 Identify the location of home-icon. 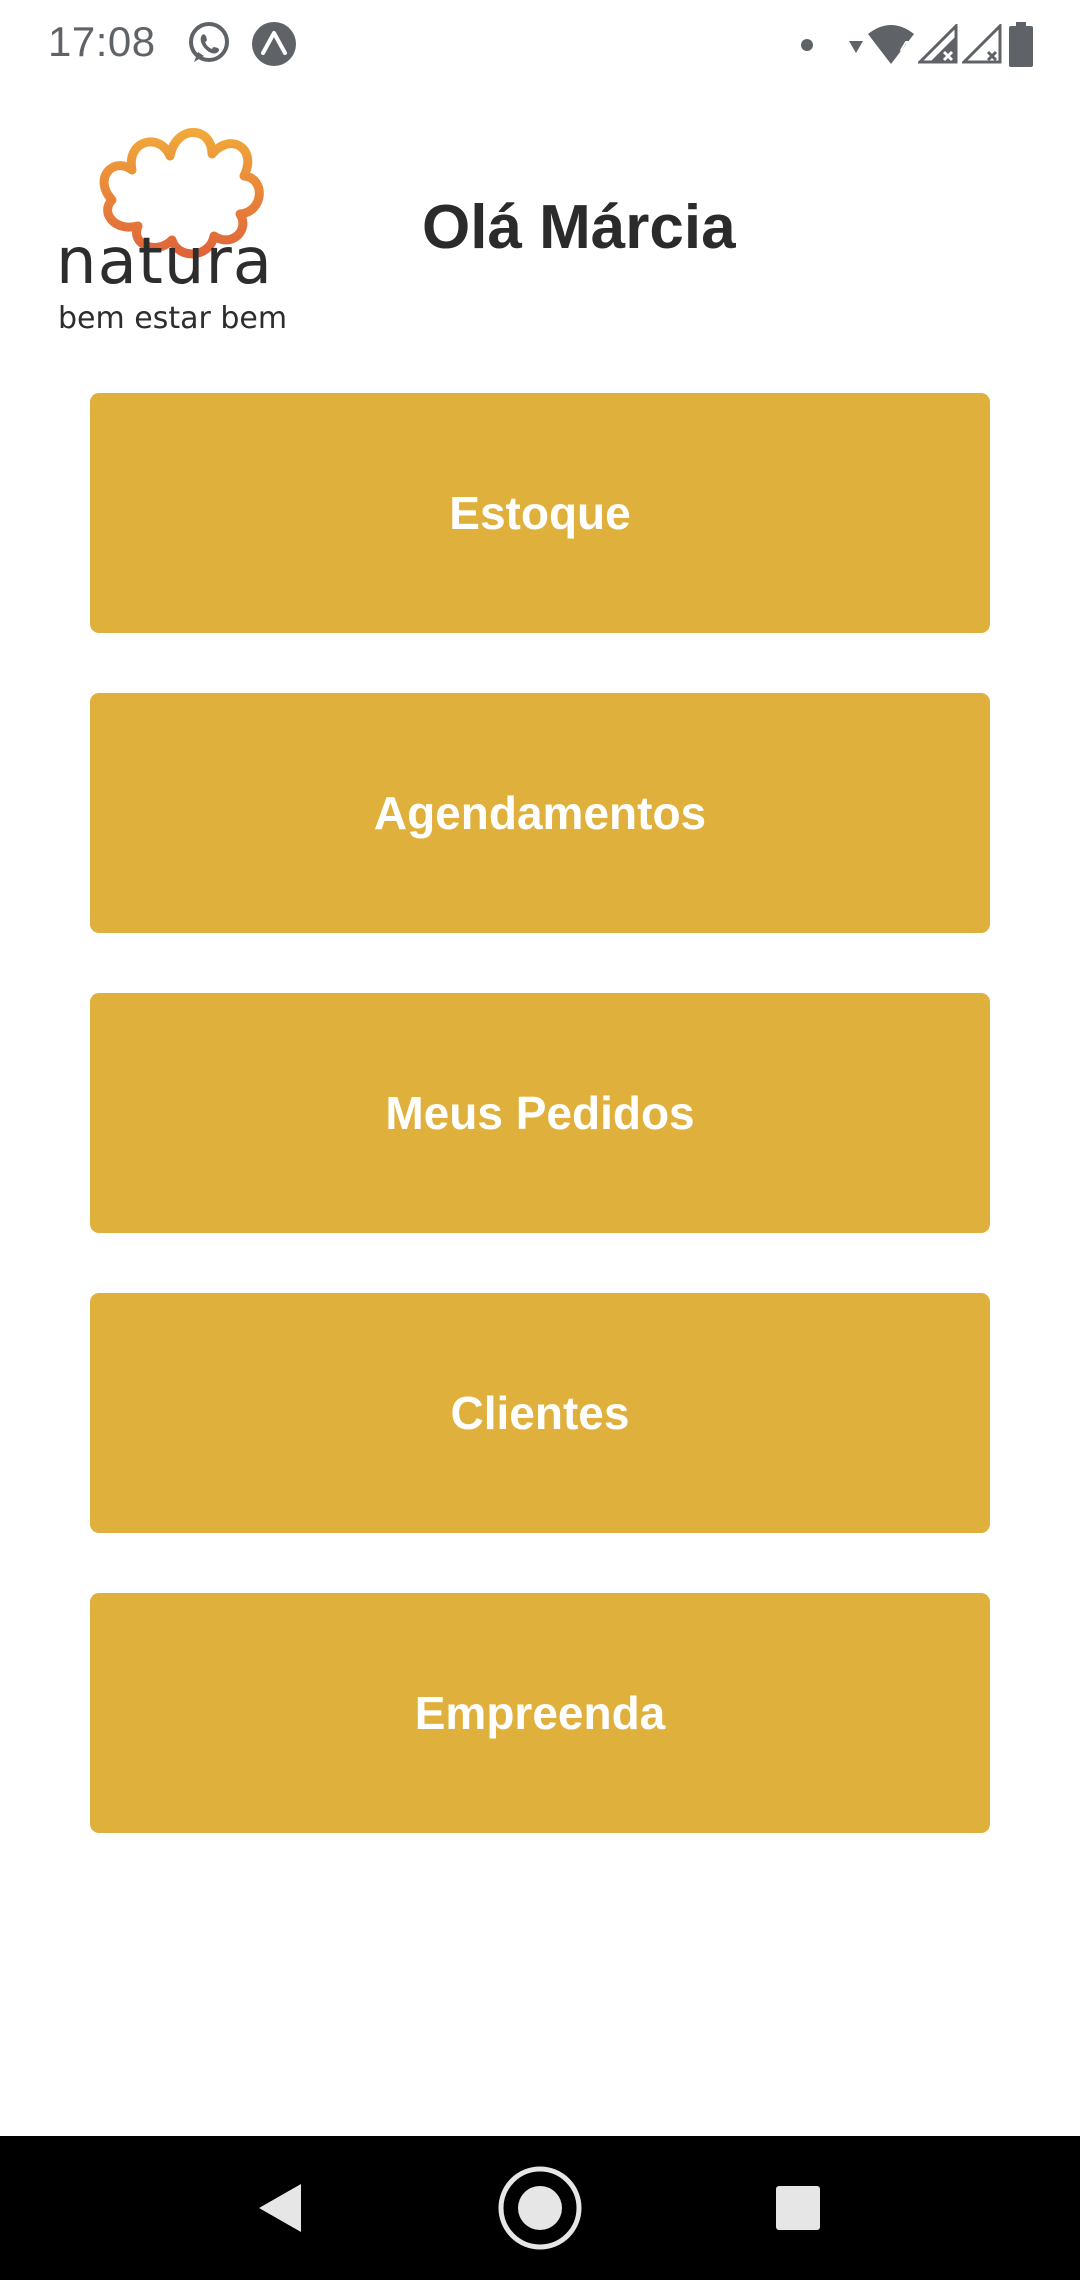
(540, 2208).